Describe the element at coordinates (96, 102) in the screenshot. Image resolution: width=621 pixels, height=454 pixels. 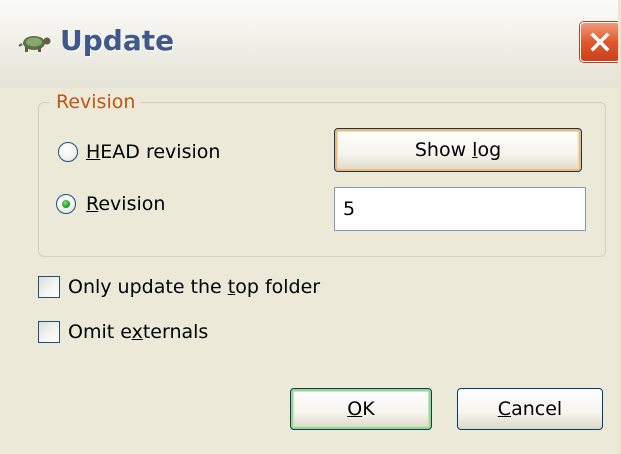
I see `revision-group-label: Revision` at that location.